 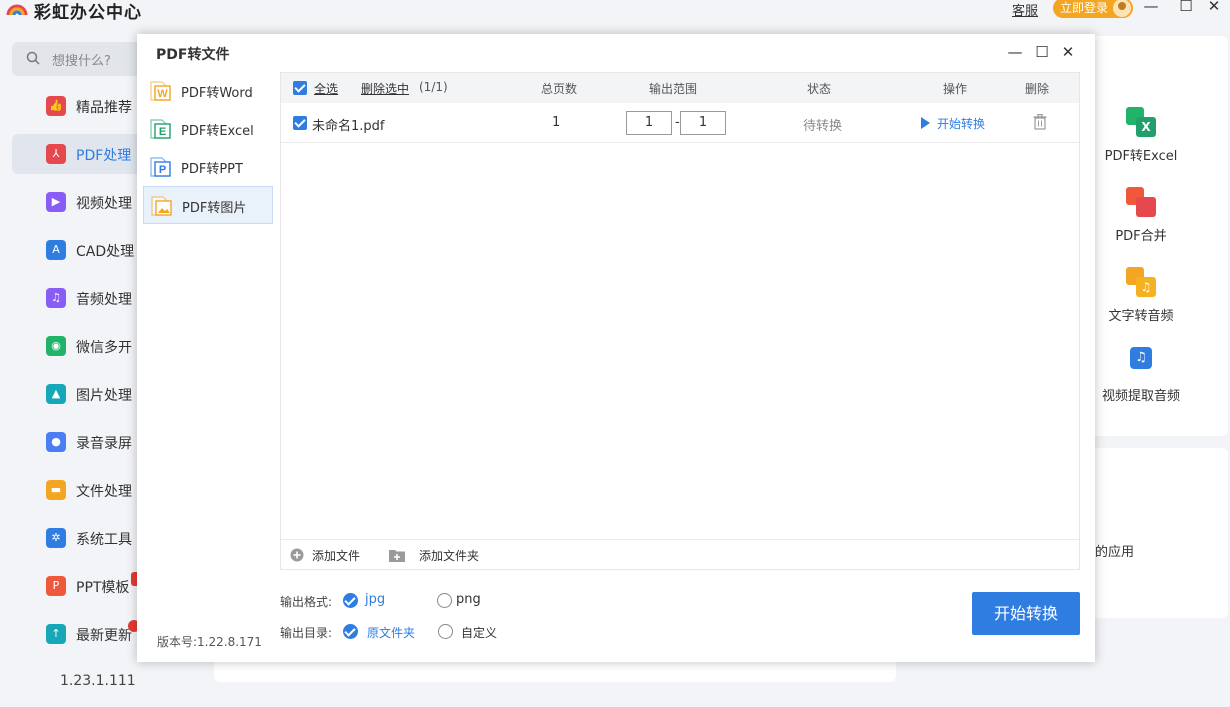 I want to click on sidebar-item: 👍 精品推荐, so click(x=77, y=106).